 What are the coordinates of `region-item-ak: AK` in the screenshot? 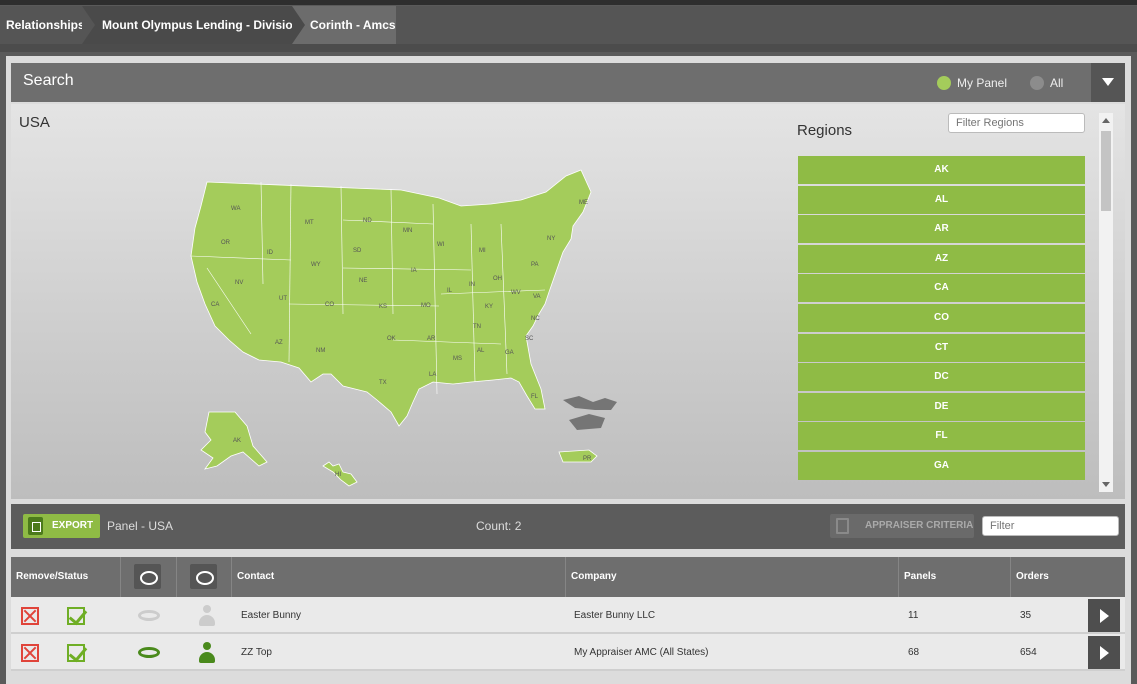 It's located at (941, 170).